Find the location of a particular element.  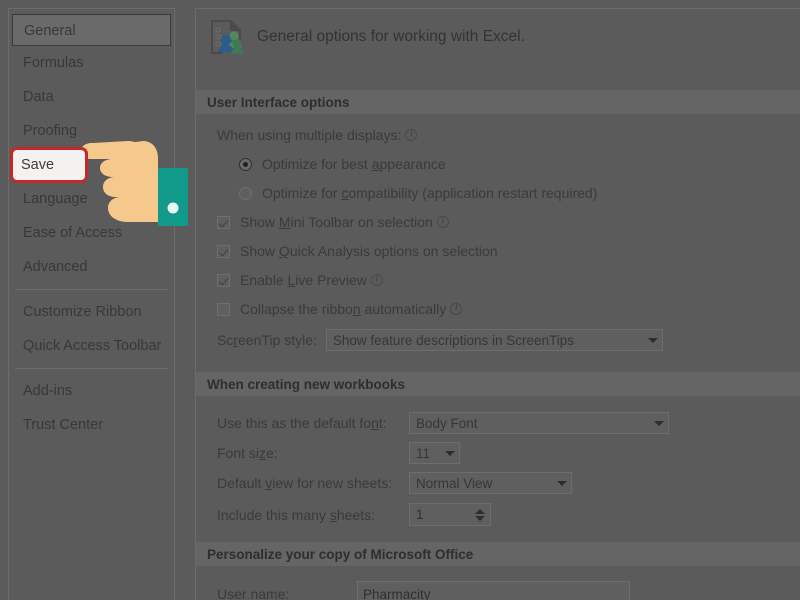

sidebar-item-label: Data is located at coordinates (38, 97).